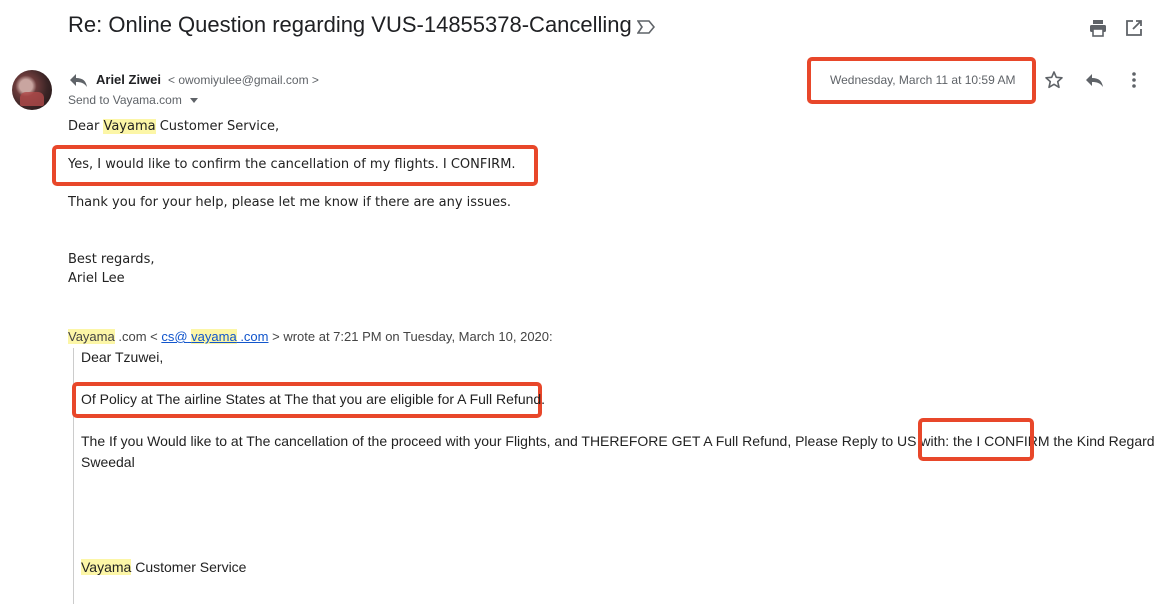 The height and width of the screenshot is (604, 1155). I want to click on link-text: .com, so click(252, 336).